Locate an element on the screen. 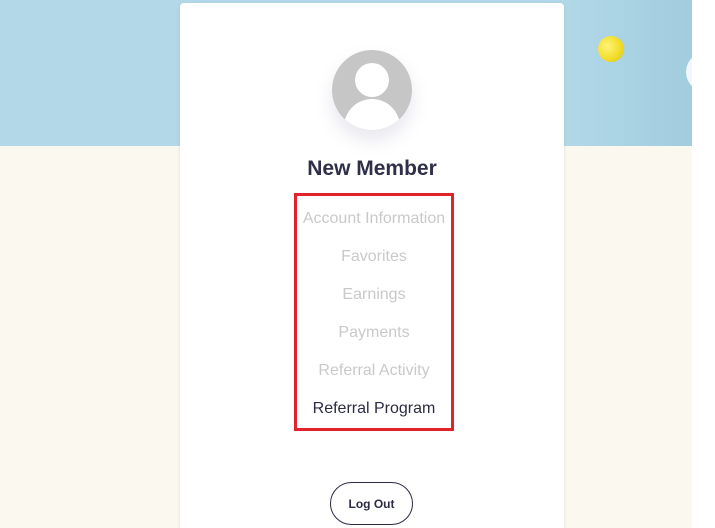 This screenshot has width=715, height=528. menu-item-favorites: Favorites is located at coordinates (374, 264).